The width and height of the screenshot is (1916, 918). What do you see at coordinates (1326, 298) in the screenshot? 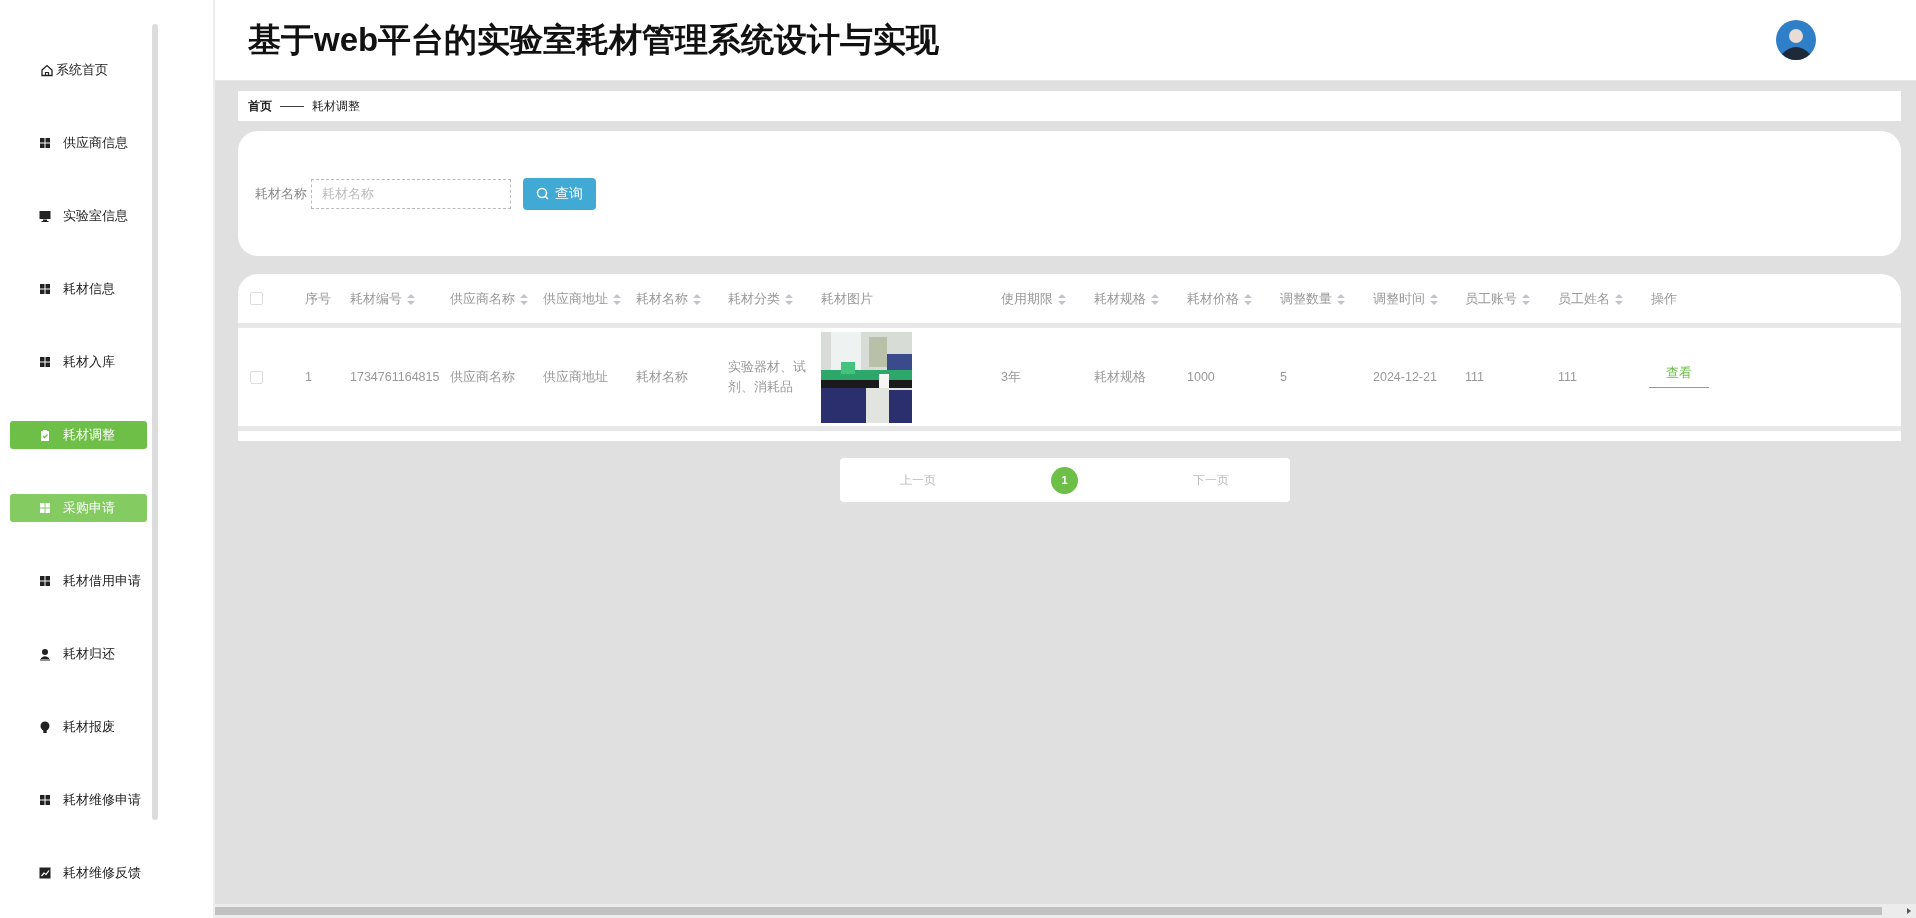
I see `column-header: 调整数量` at bounding box center [1326, 298].